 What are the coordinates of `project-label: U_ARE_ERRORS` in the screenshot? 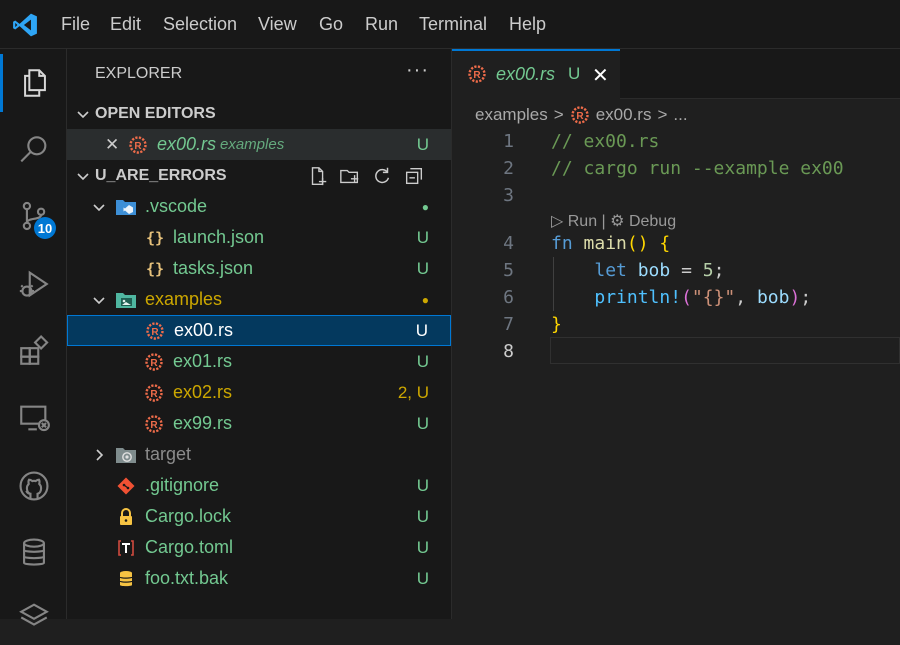 It's located at (161, 175).